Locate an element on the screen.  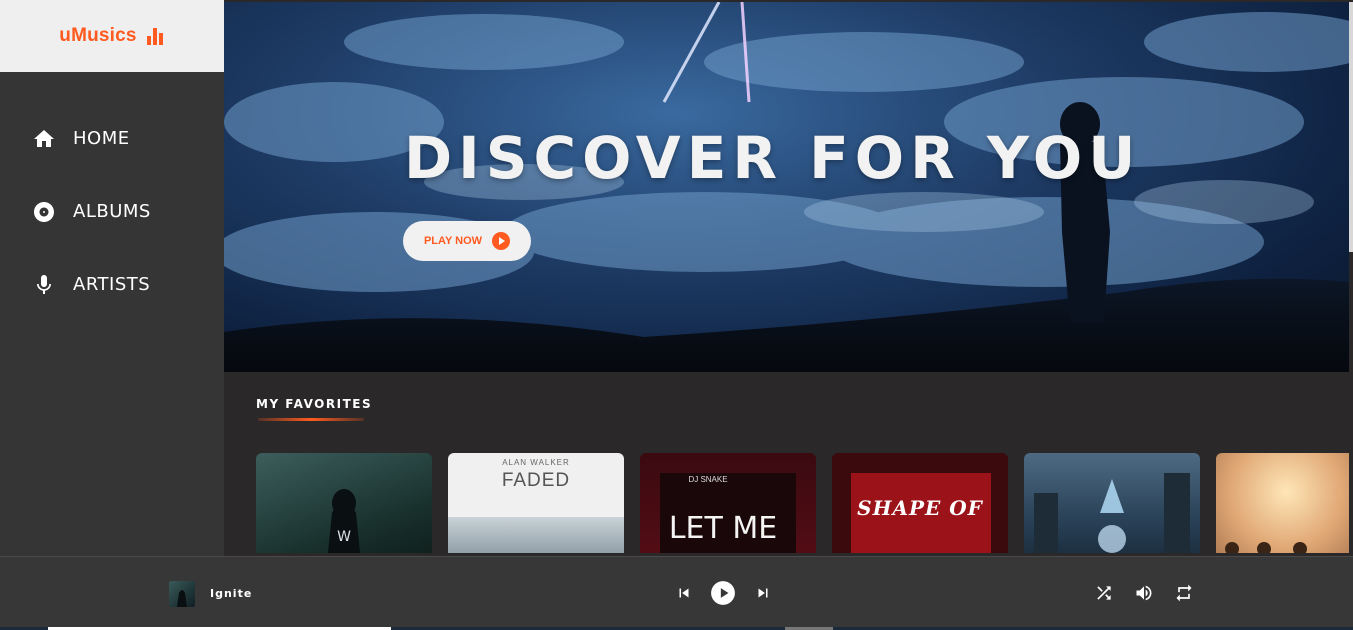
album-card: SHAPE OF is located at coordinates (920, 503).